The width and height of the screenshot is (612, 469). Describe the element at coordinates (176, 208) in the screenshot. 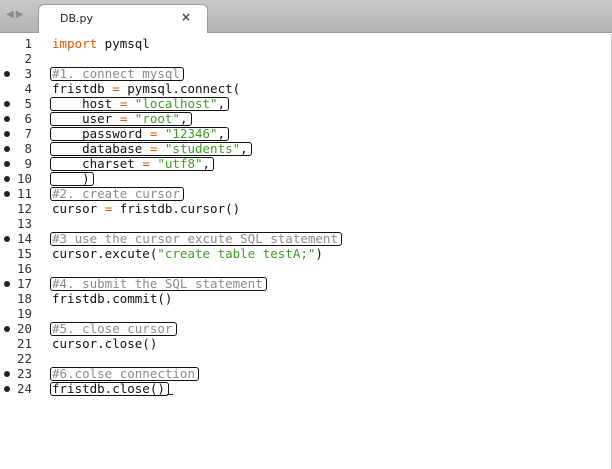

I see `code-token: fristdb.cursor()` at that location.